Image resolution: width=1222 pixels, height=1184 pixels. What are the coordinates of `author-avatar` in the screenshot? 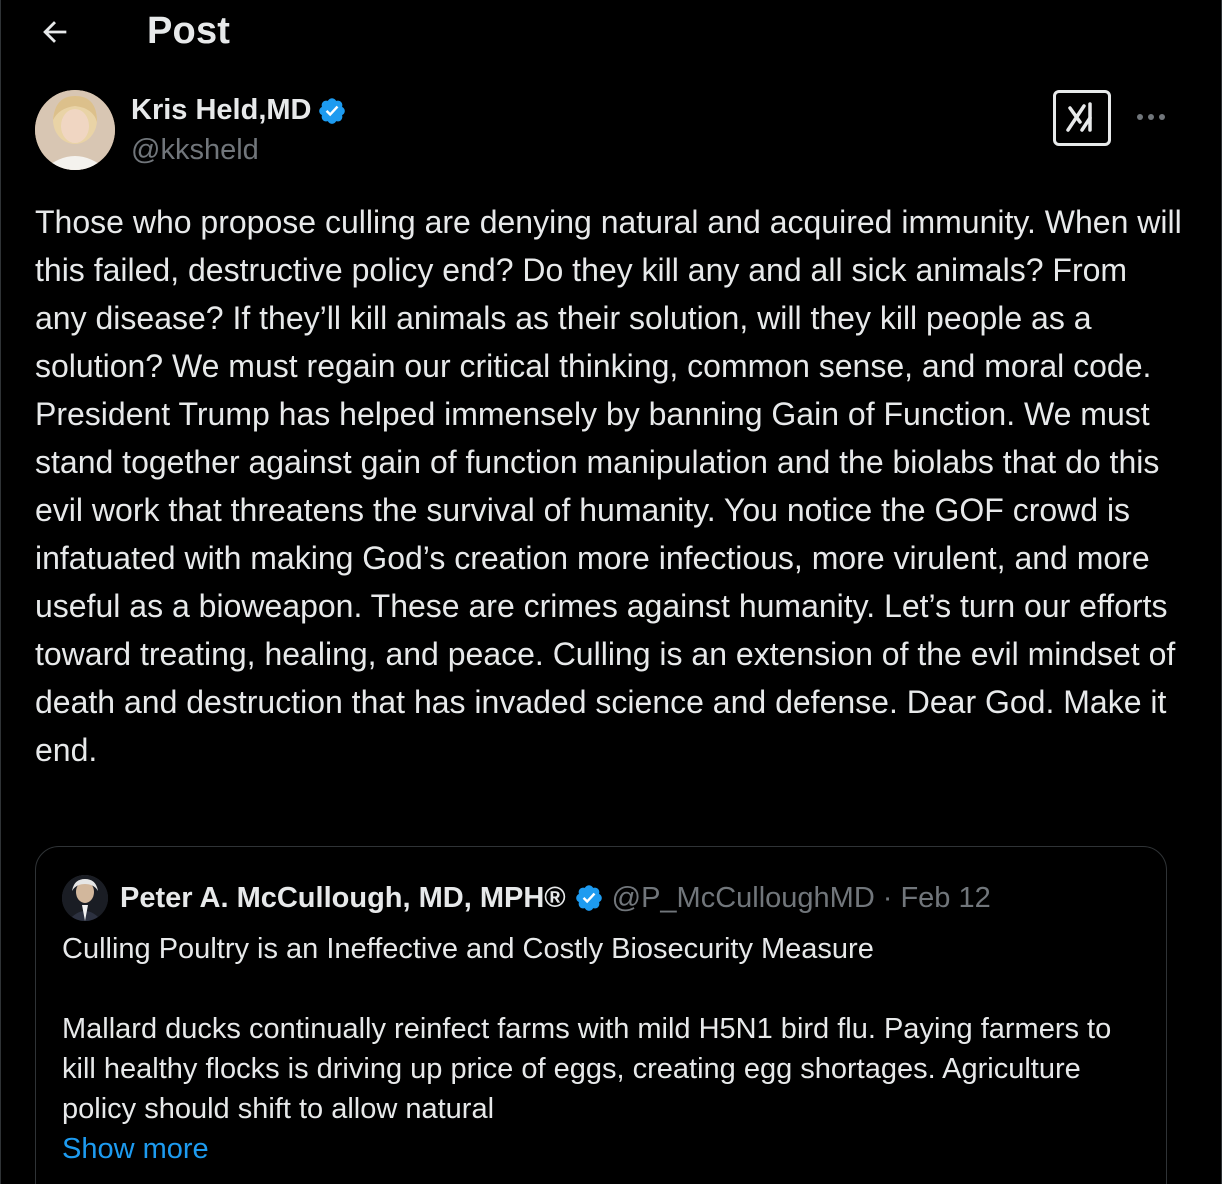 It's located at (75, 130).